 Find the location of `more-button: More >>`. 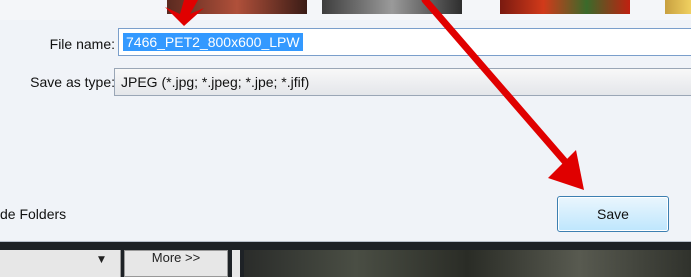

more-button: More >> is located at coordinates (176, 263).